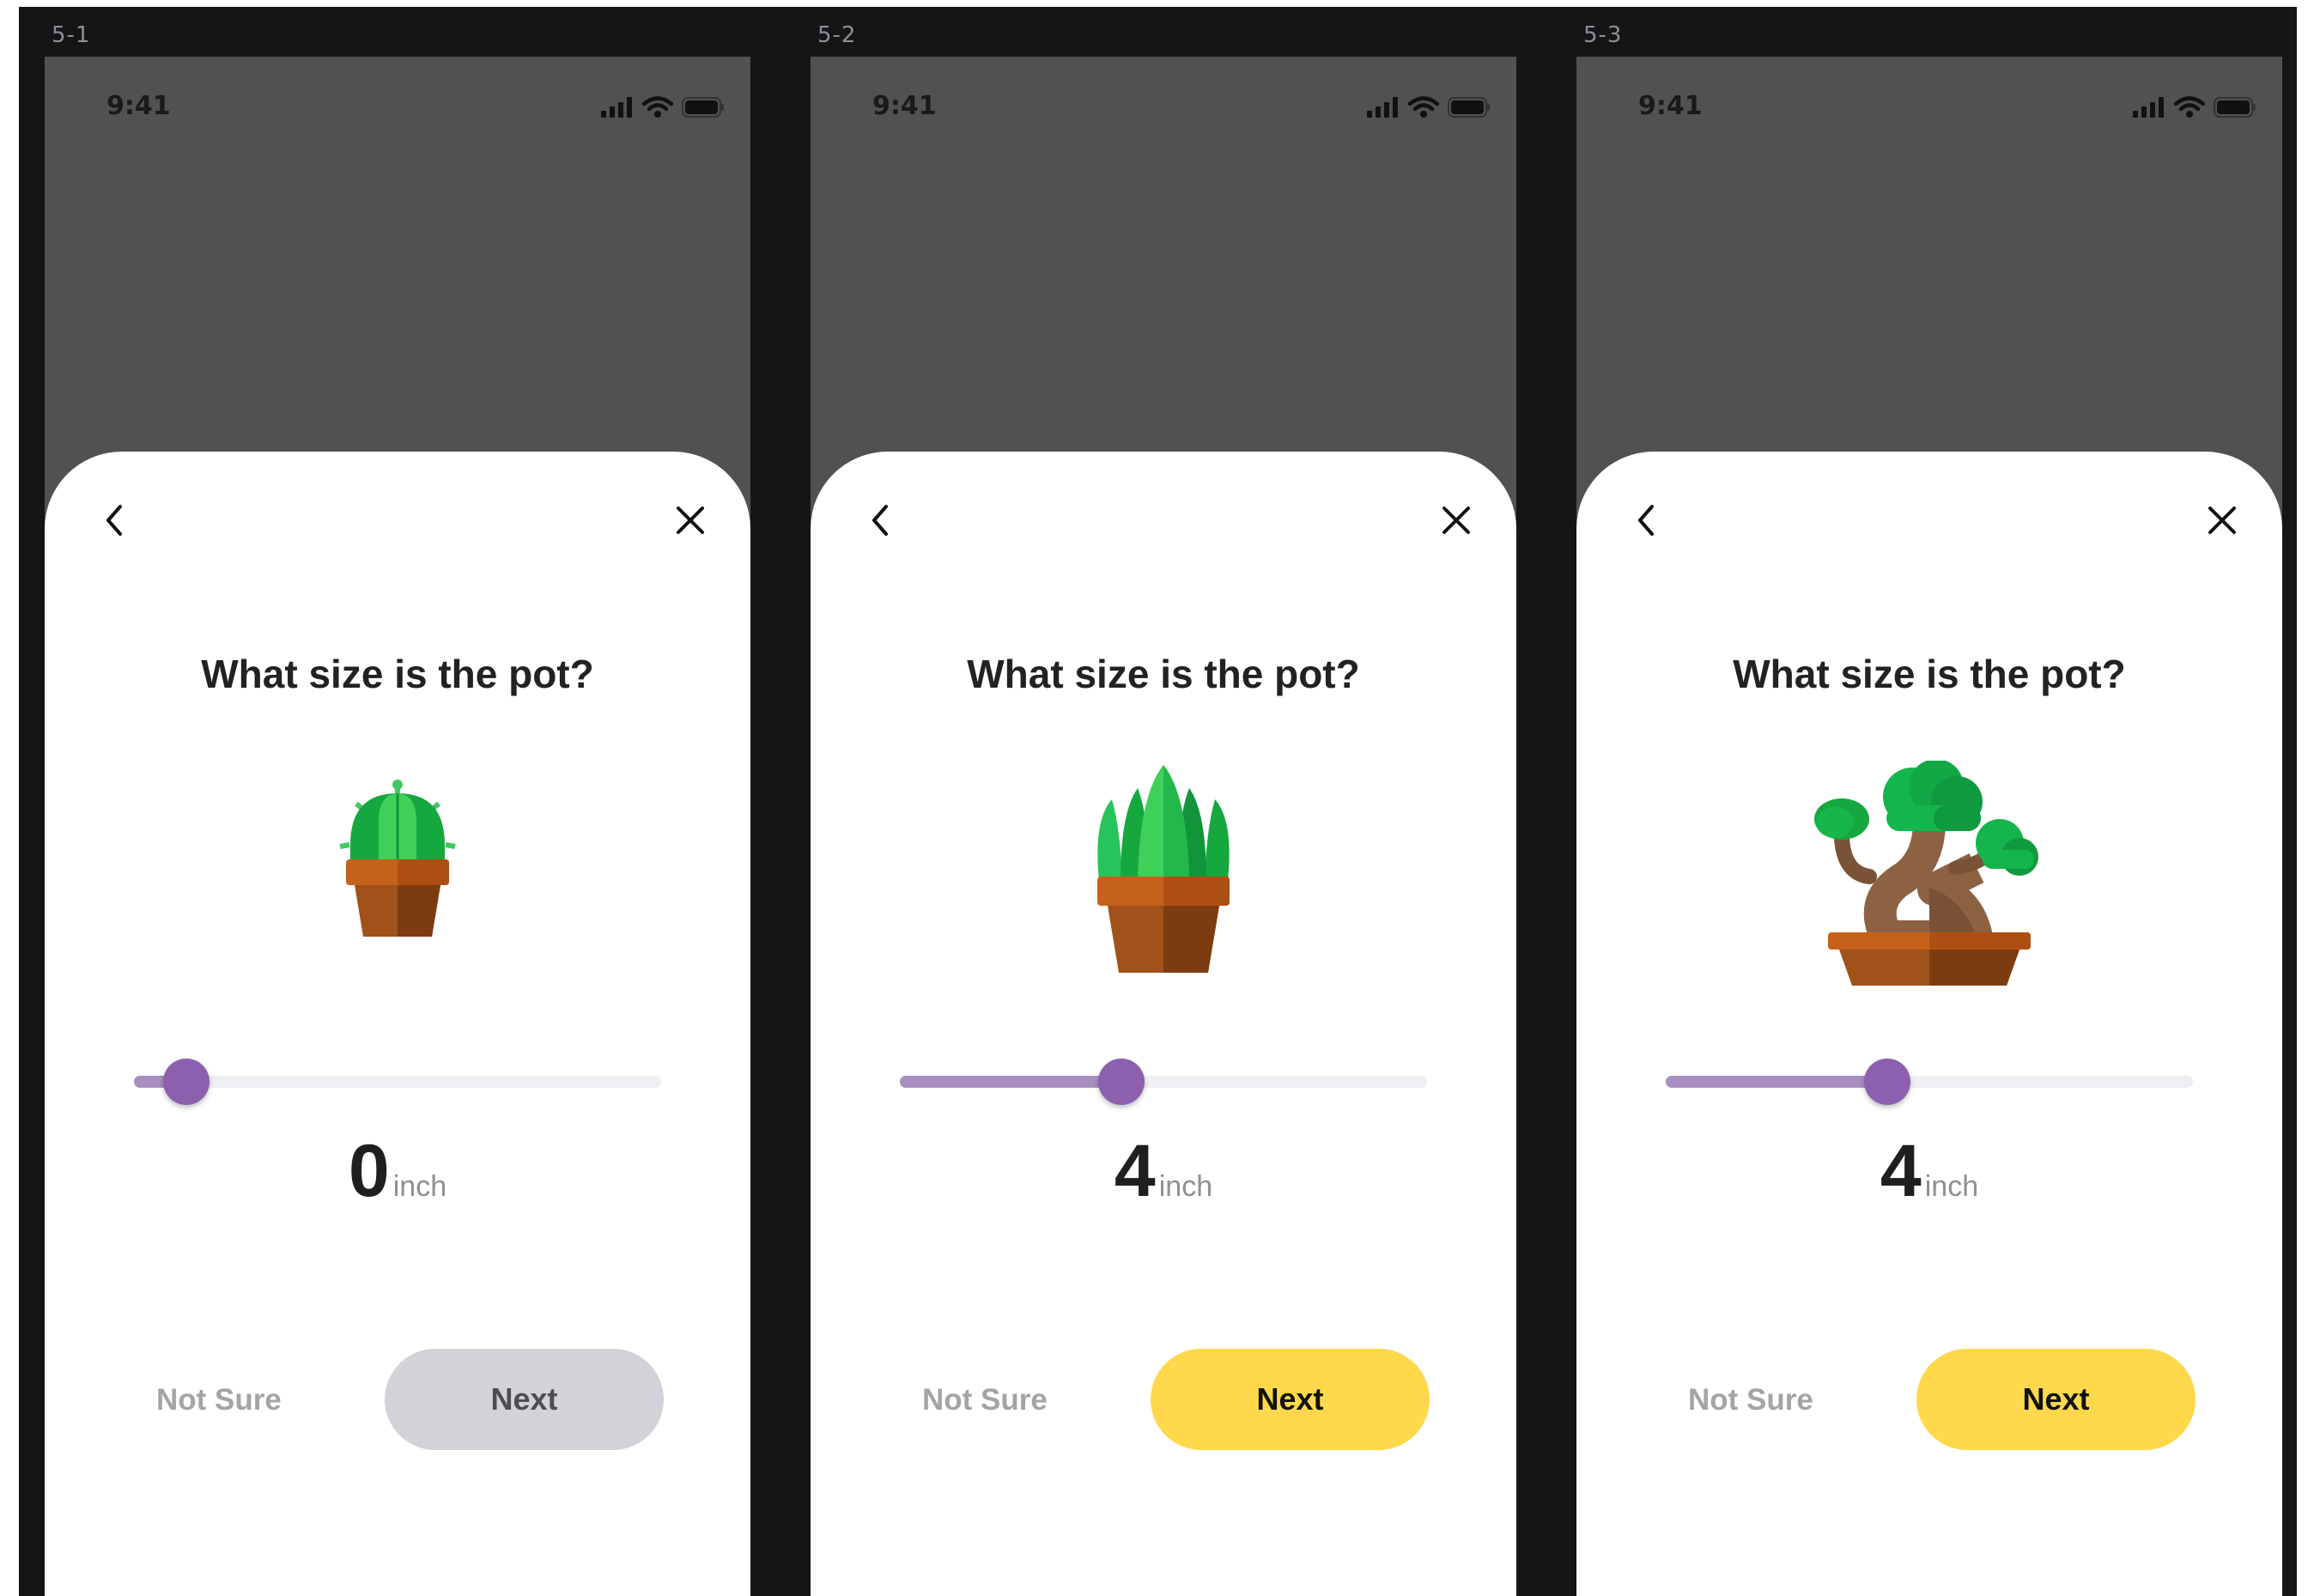 This screenshot has height=1596, width=2314. Describe the element at coordinates (398, 858) in the screenshot. I see `cactus-illustration` at that location.